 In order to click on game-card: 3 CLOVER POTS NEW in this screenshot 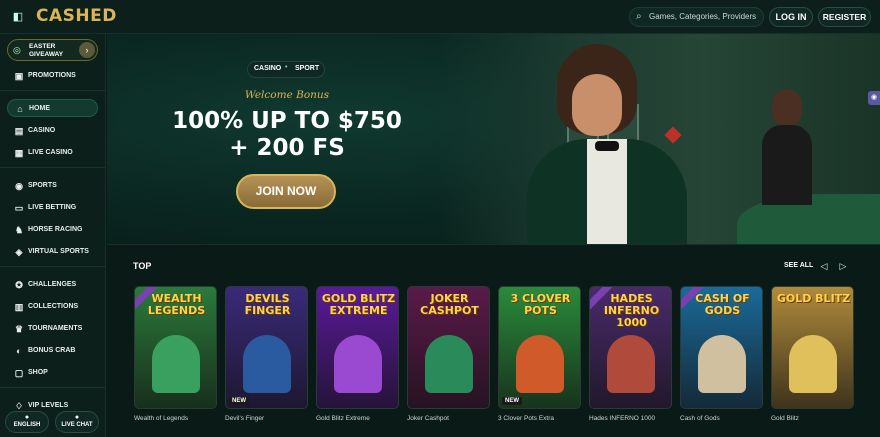, I will do `click(539, 347)`.